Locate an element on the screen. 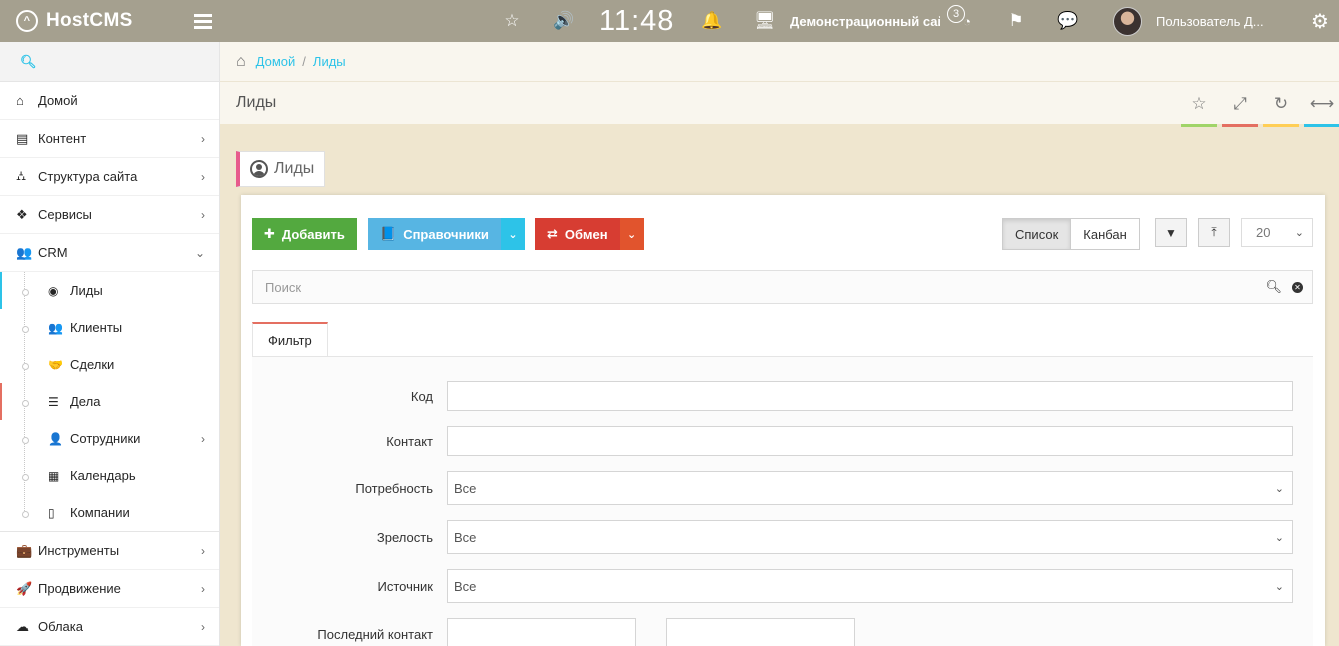  logo-icon: ^ is located at coordinates (27, 21).